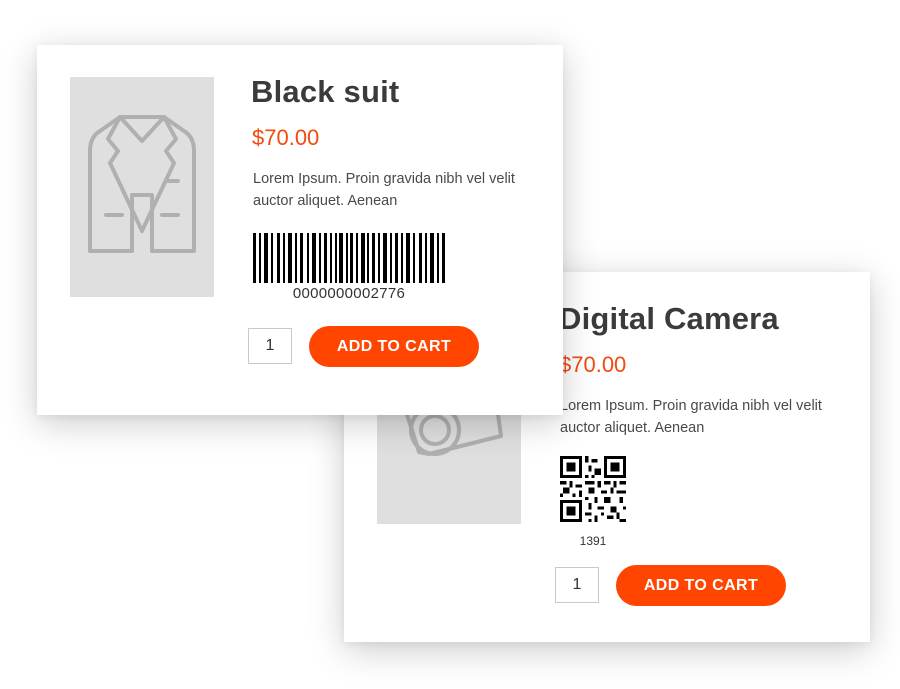 The width and height of the screenshot is (900, 689). What do you see at coordinates (593, 489) in the screenshot?
I see `qr-code-icon` at bounding box center [593, 489].